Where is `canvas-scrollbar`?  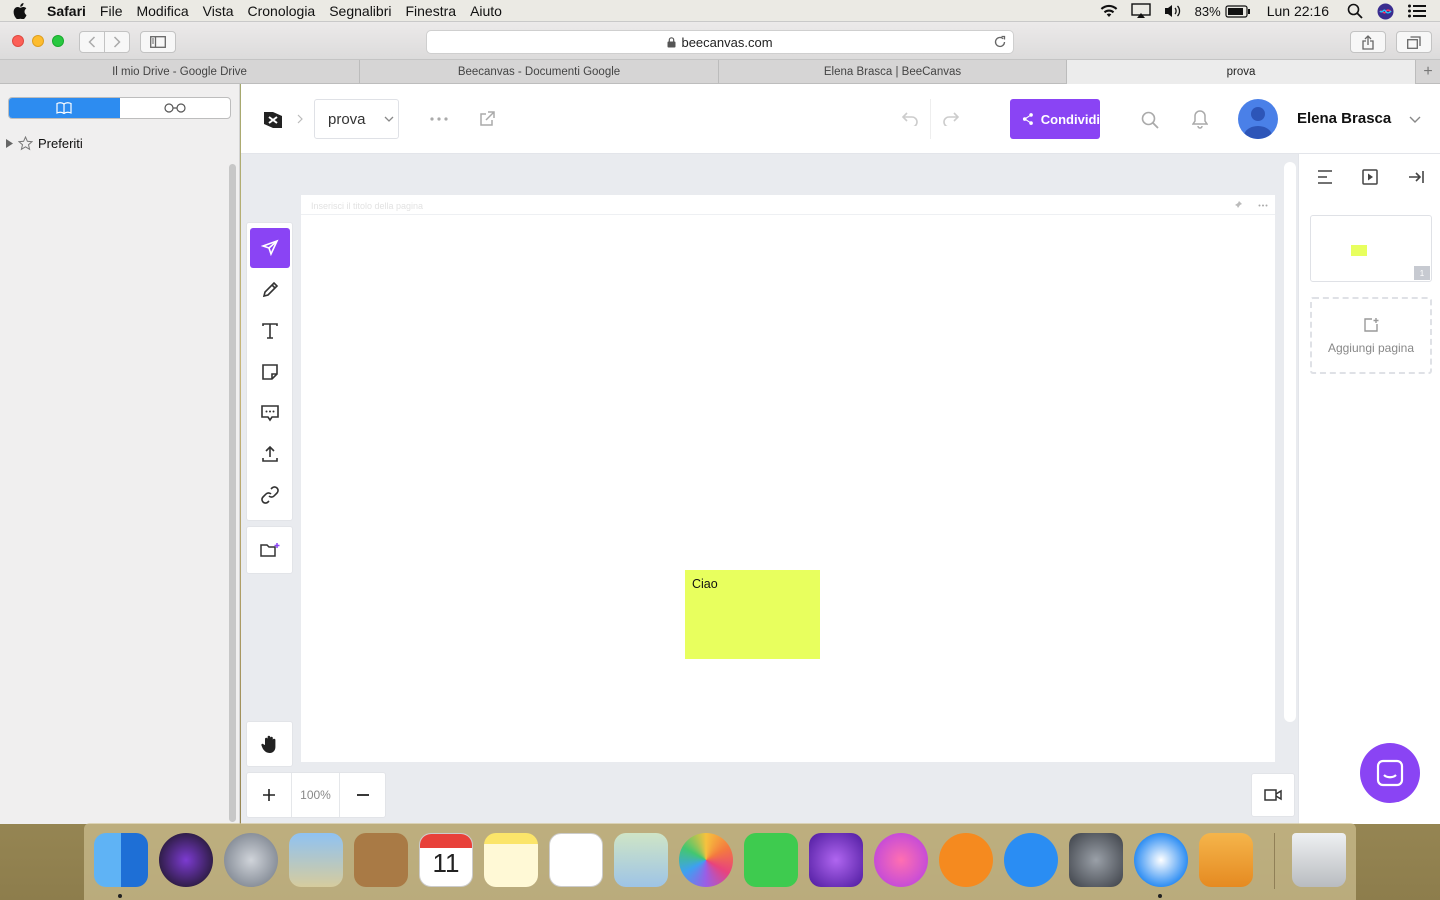 canvas-scrollbar is located at coordinates (1290, 442).